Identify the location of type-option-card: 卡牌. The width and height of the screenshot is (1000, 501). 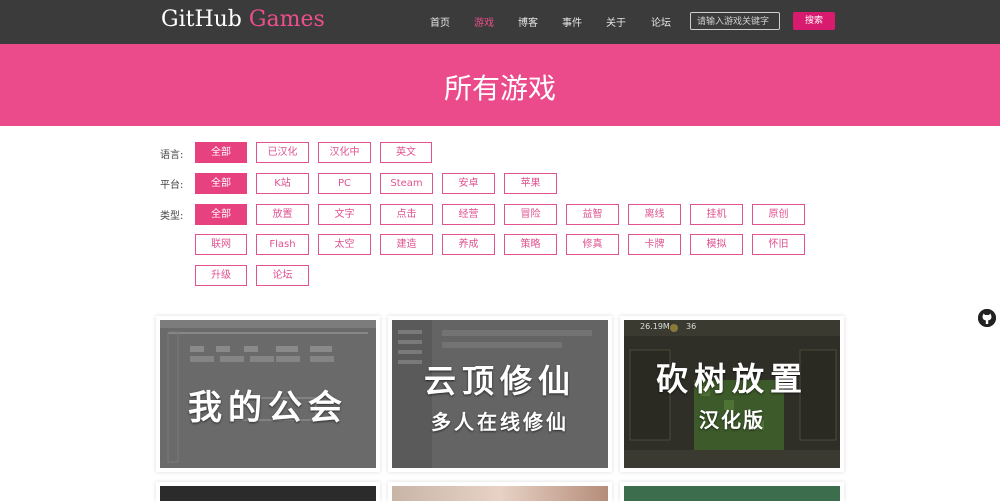
(654, 244).